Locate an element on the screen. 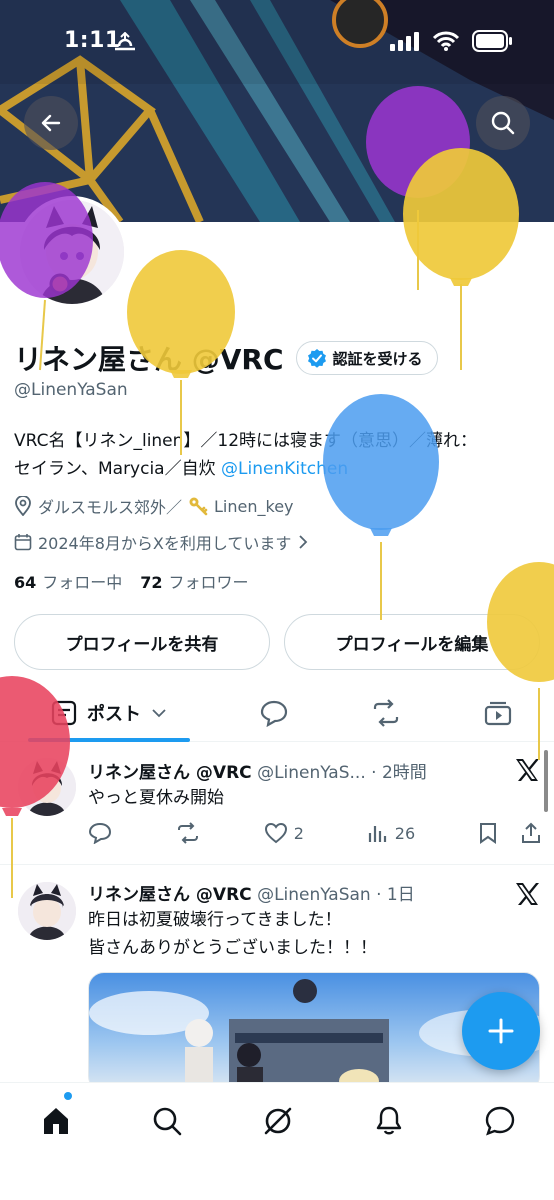 The image size is (554, 1200). bottom-navigation is located at coordinates (277, 1141).